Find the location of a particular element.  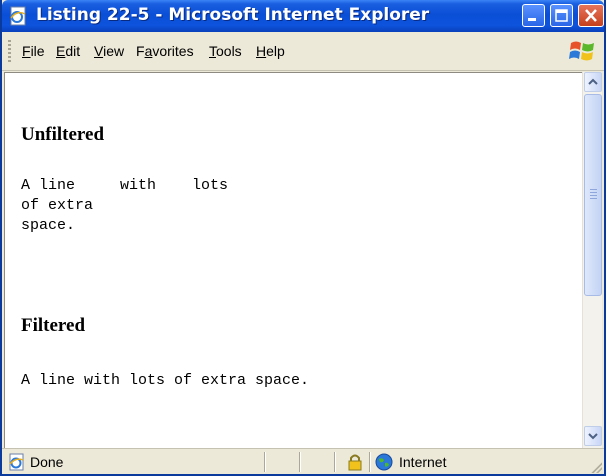

menu-bar: File Edit View Favorites Tools Help is located at coordinates (303, 51).